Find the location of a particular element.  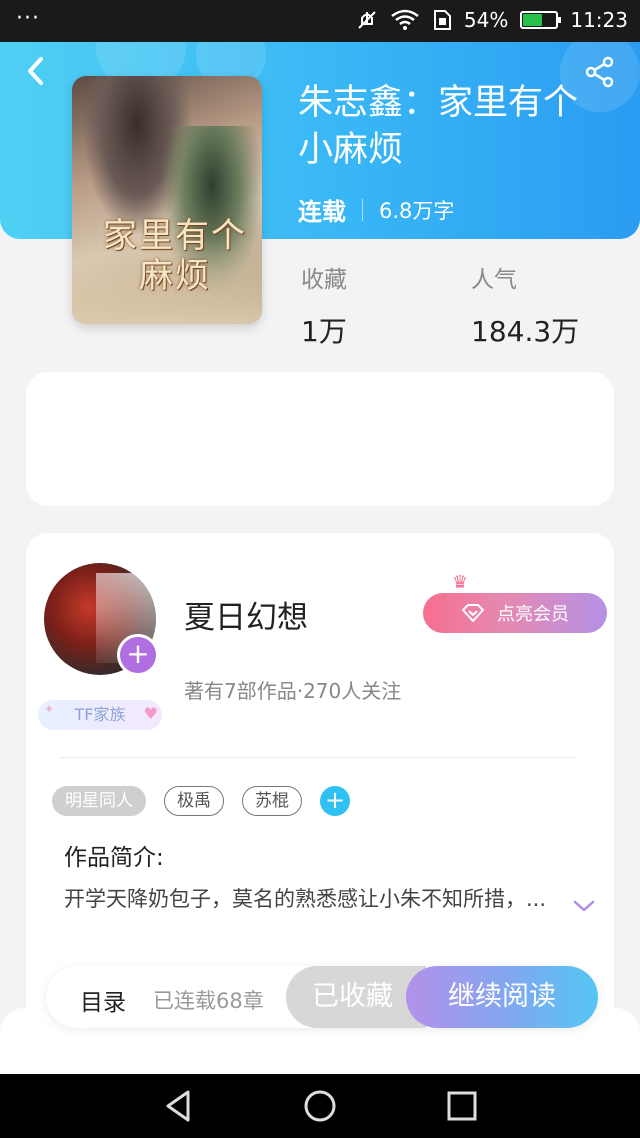

family-badge: ✦ TF家族 ♥ is located at coordinates (100, 715).